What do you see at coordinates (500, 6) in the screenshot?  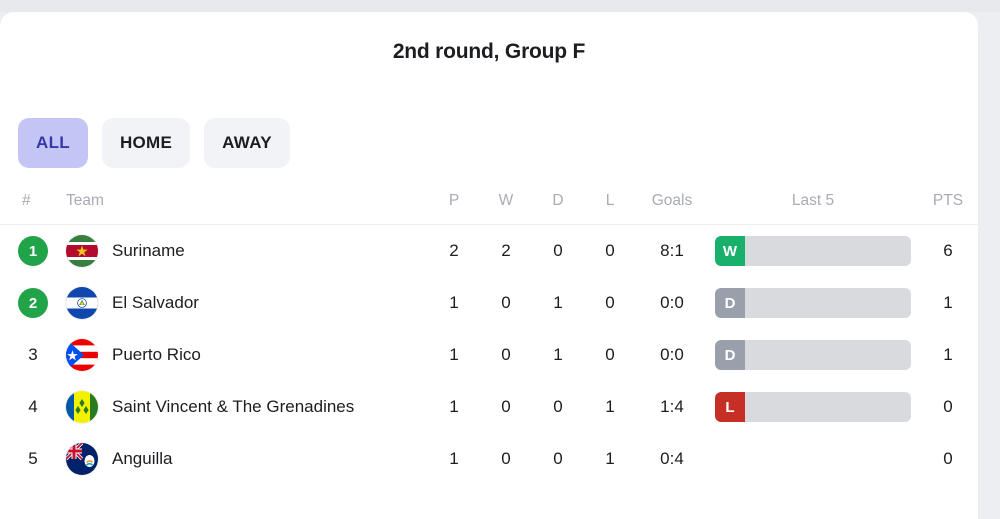 I see `window-top-strip` at bounding box center [500, 6].